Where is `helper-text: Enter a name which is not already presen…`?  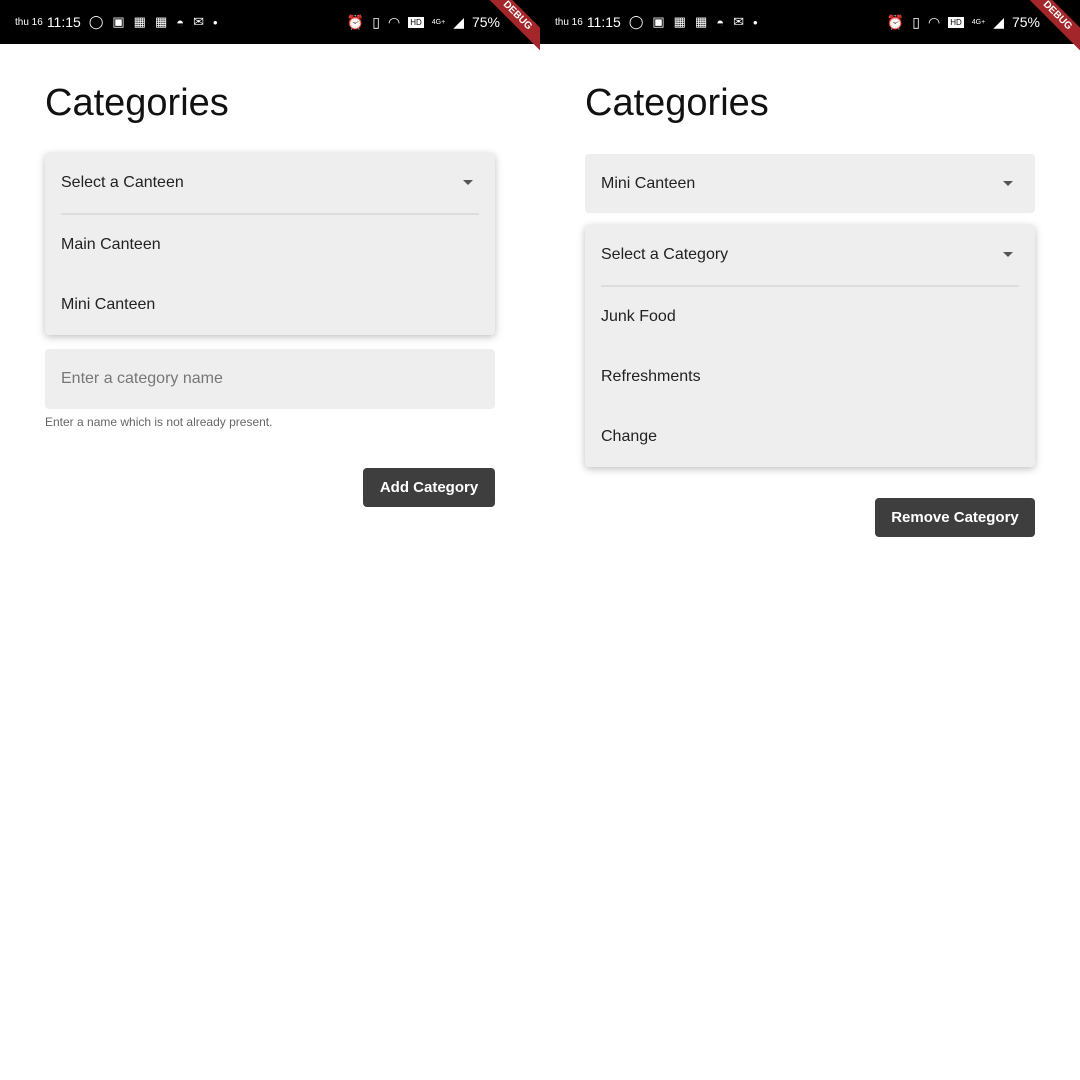
helper-text: Enter a name which is not already presen… is located at coordinates (159, 422).